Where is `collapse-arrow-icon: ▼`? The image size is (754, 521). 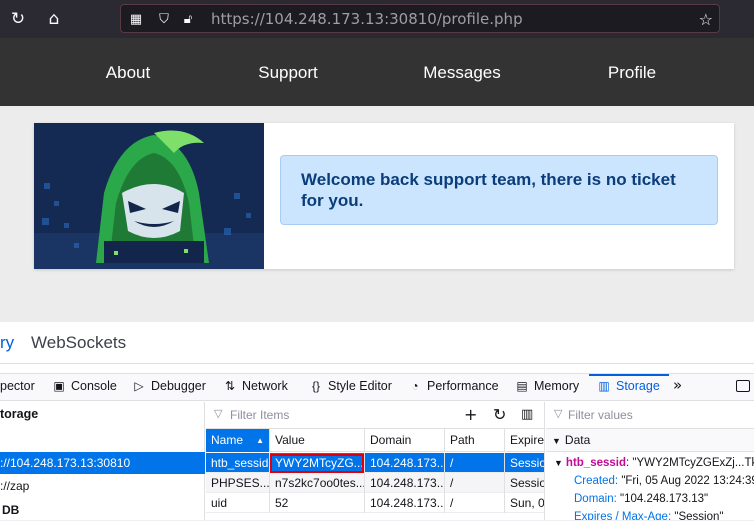 collapse-arrow-icon: ▼ is located at coordinates (556, 441).